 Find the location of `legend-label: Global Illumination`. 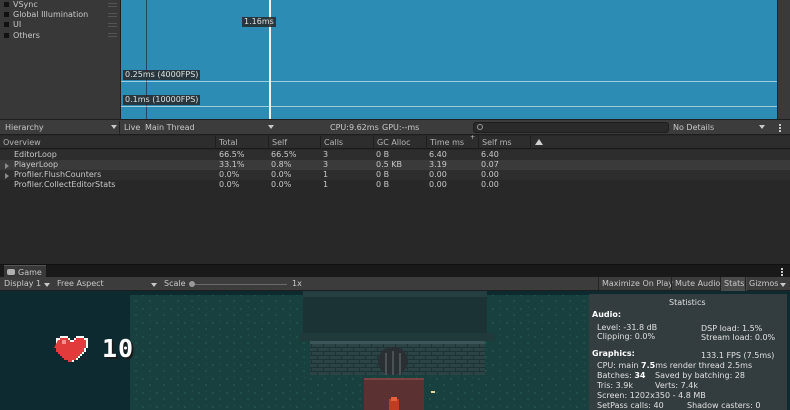

legend-label: Global Illumination is located at coordinates (51, 14).